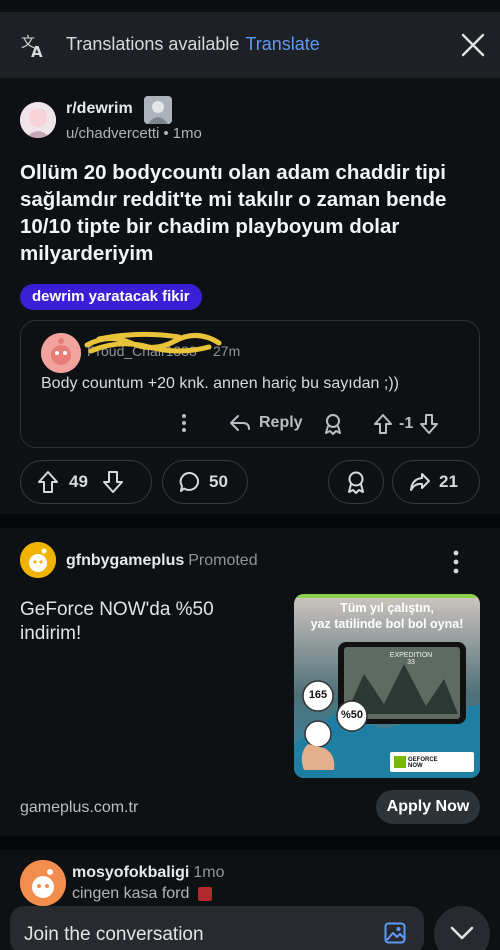  I want to click on comment-count: 50, so click(218, 481).